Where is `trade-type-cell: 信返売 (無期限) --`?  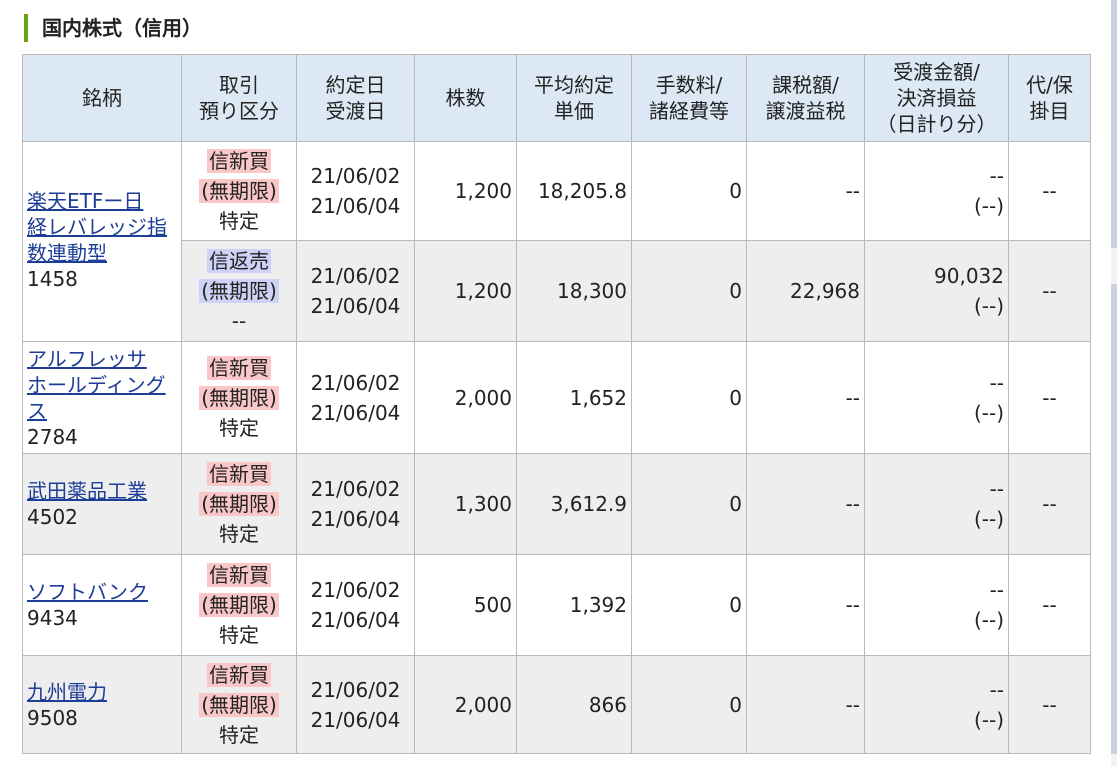 trade-type-cell: 信返売 (無期限) -- is located at coordinates (239, 291).